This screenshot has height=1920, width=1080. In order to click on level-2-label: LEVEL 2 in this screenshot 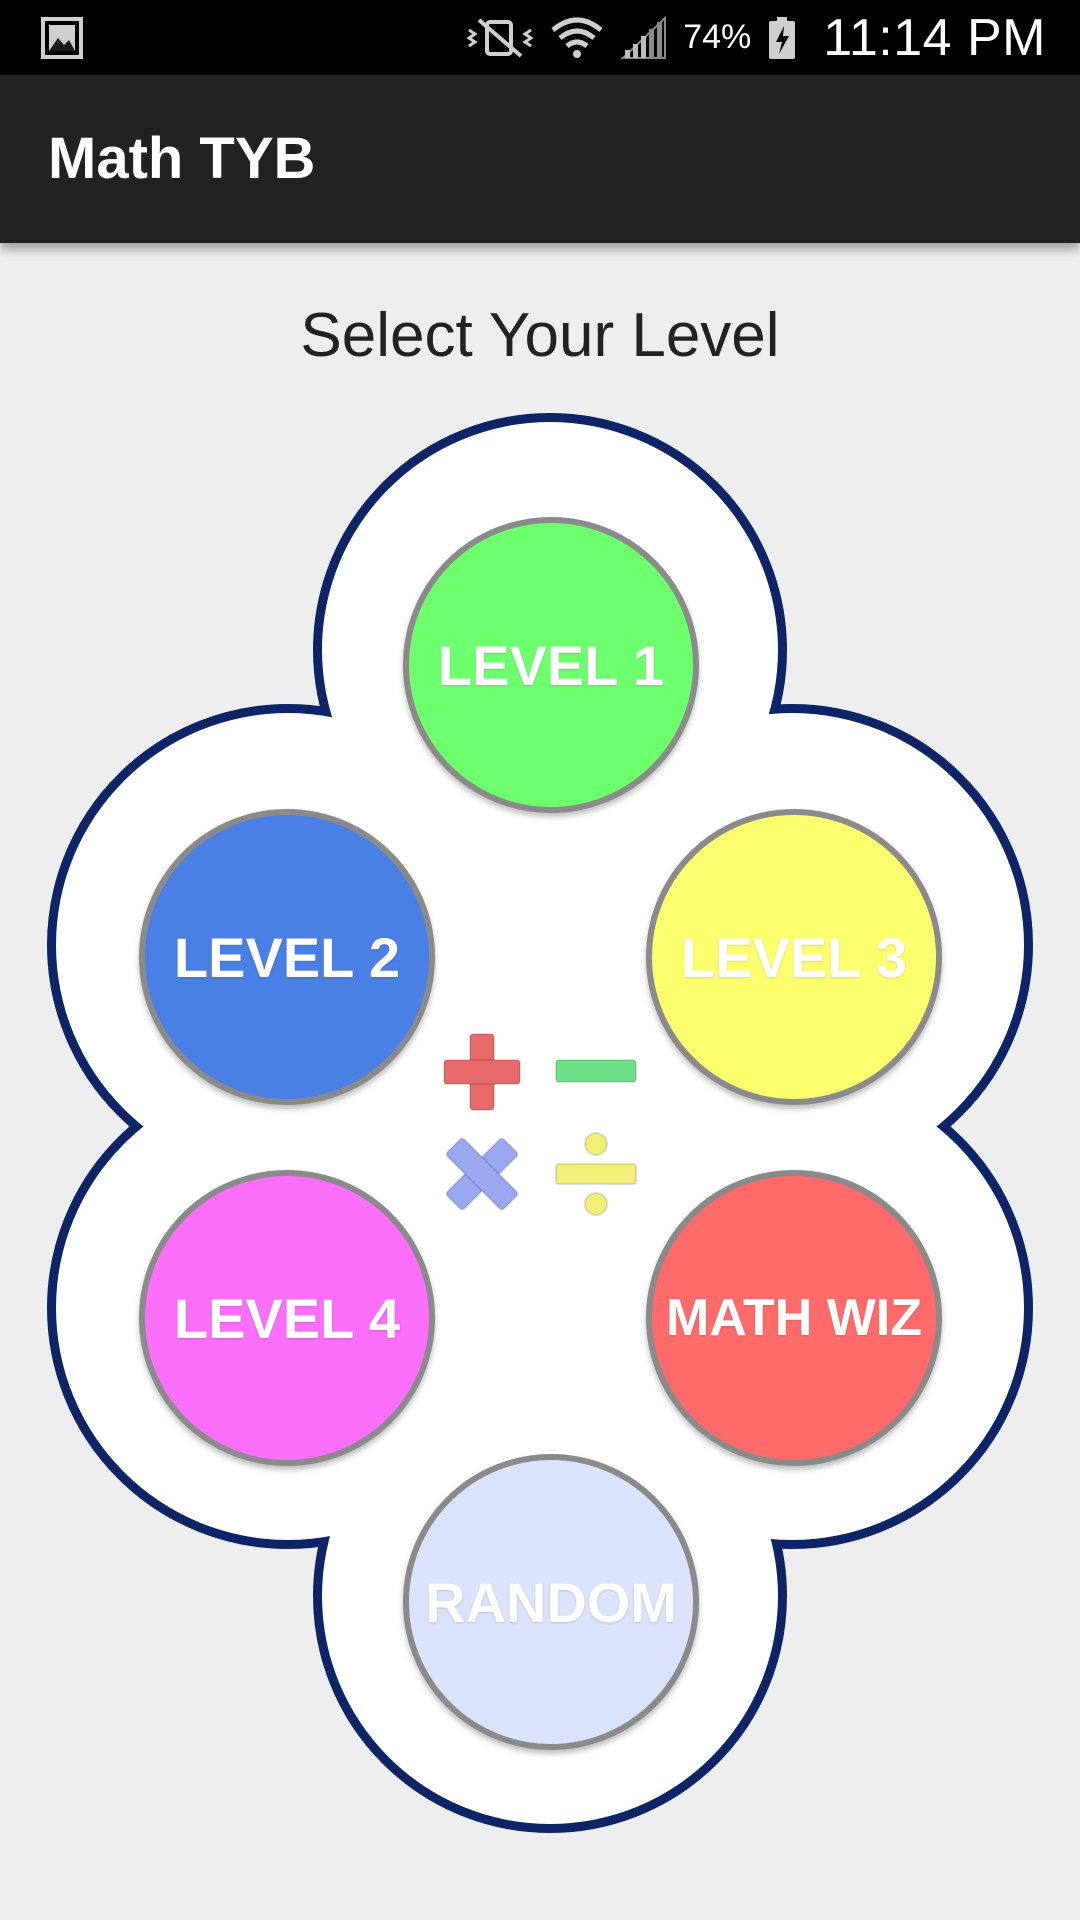, I will do `click(287, 957)`.